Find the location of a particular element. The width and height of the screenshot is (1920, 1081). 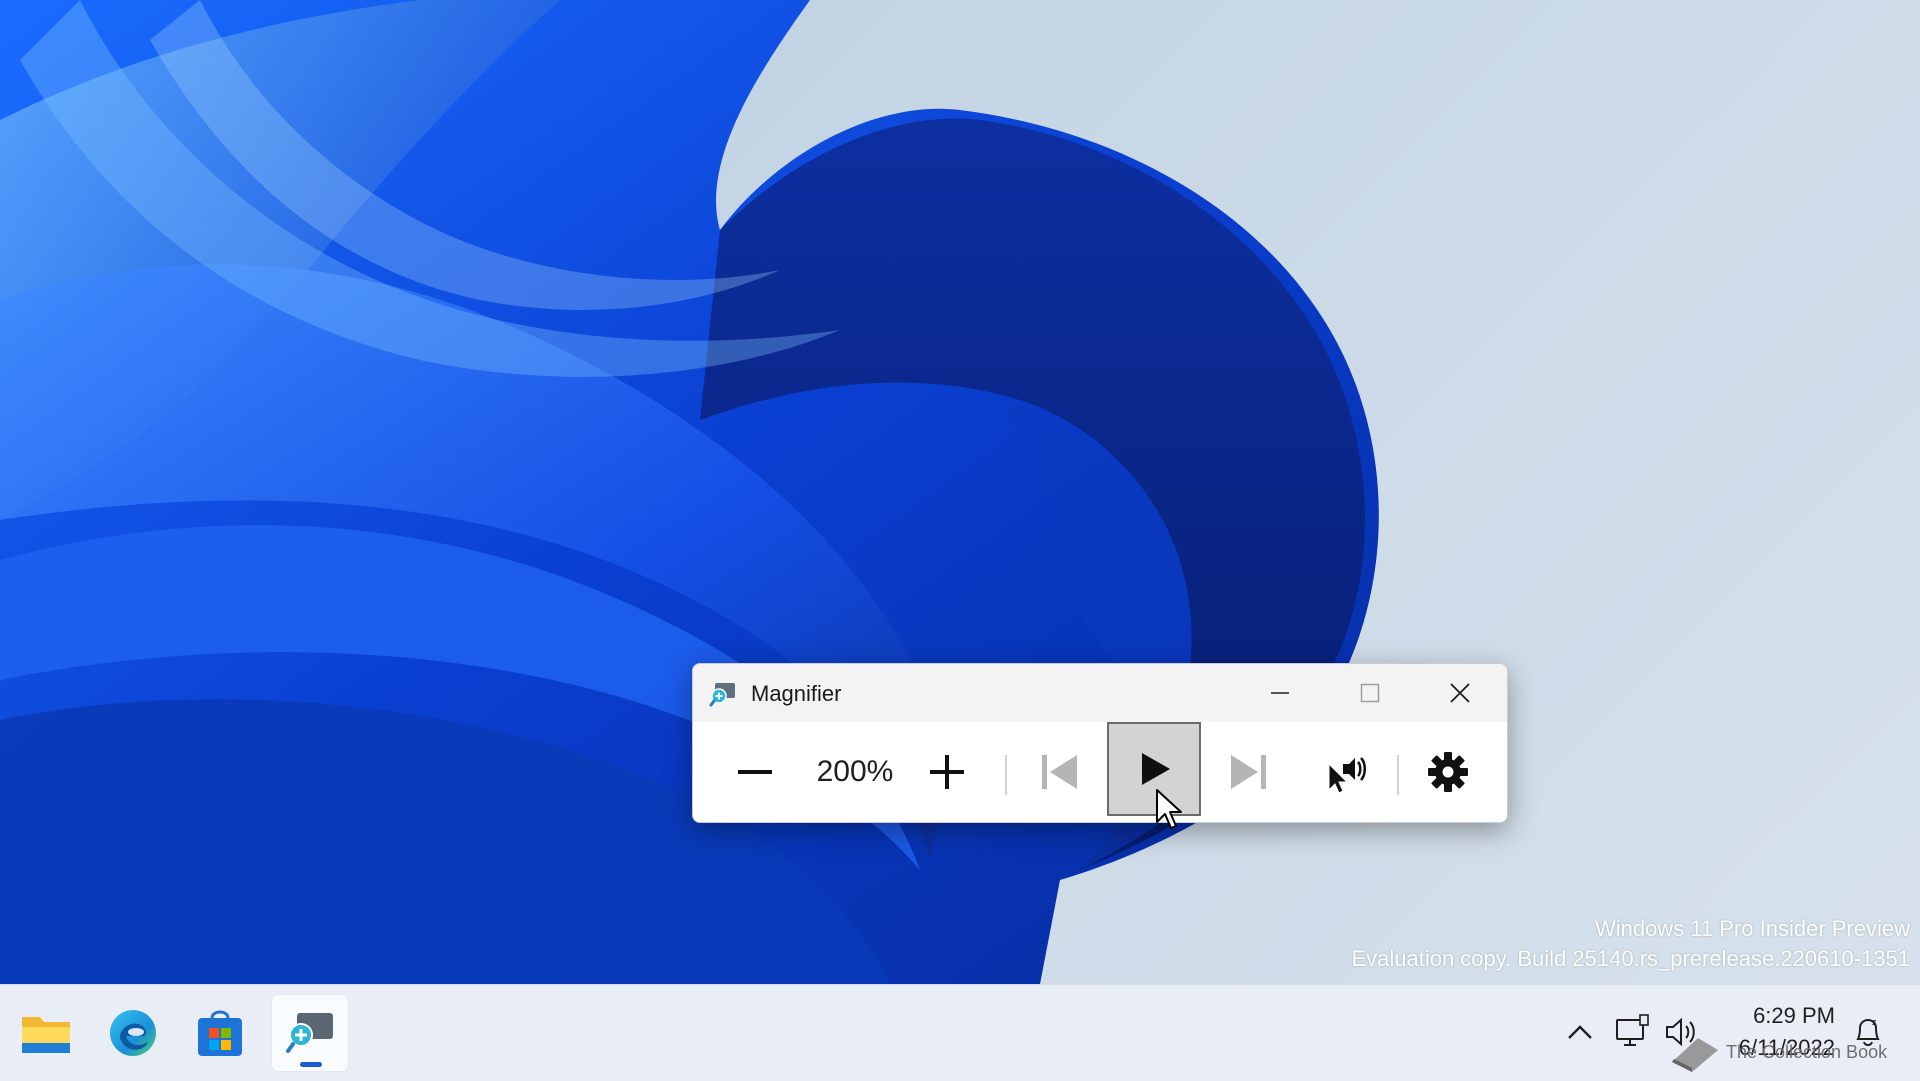

maximize-button is located at coordinates (1370, 693).